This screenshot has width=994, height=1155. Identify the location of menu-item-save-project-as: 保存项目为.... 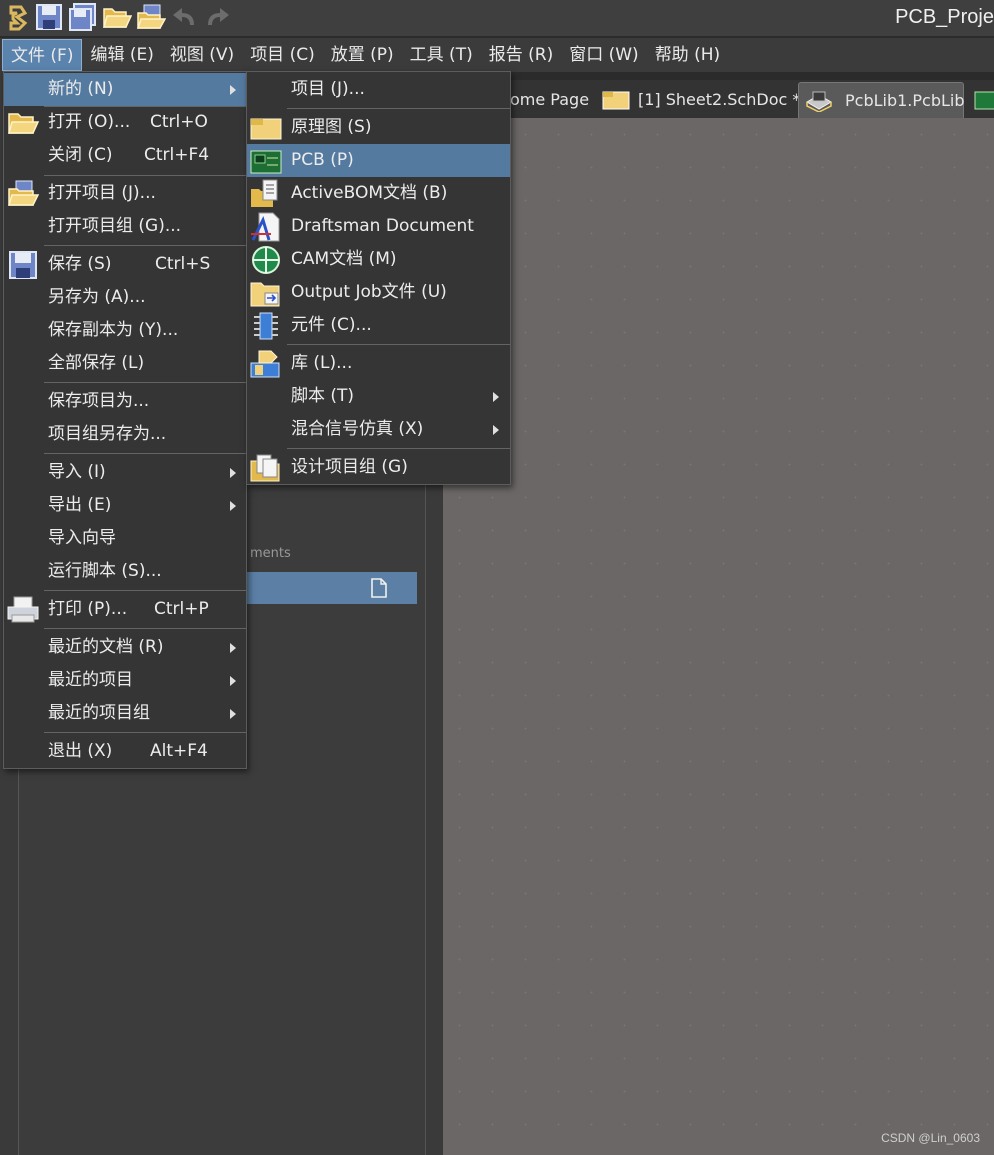
(125, 401).